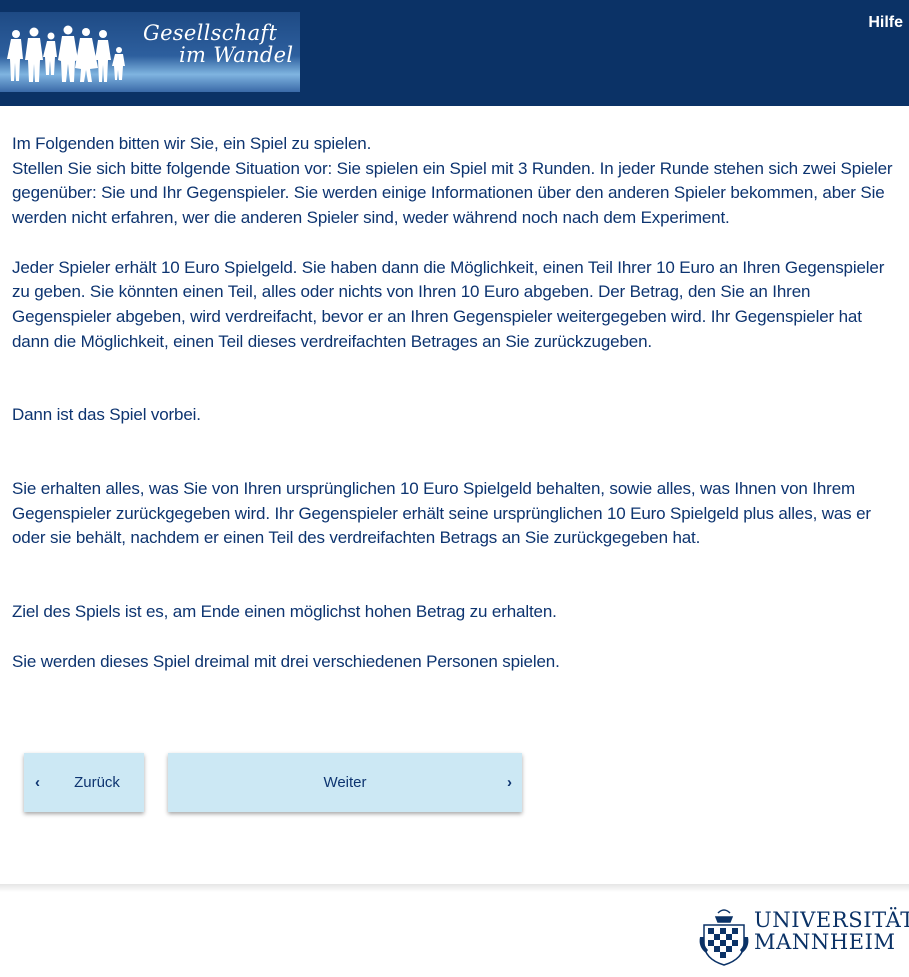 The image size is (909, 977). I want to click on university-mannheim-logo: UNIVERSITÄT MANNHEIM, so click(803, 937).